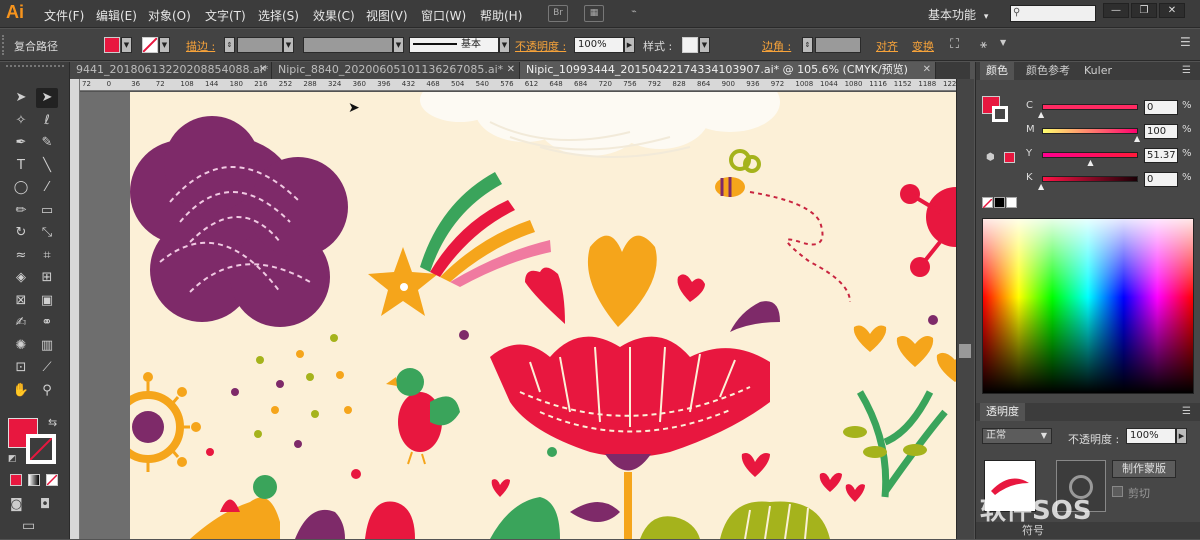  What do you see at coordinates (169, 15) in the screenshot?
I see `menu-item: 对象(O)` at bounding box center [169, 15].